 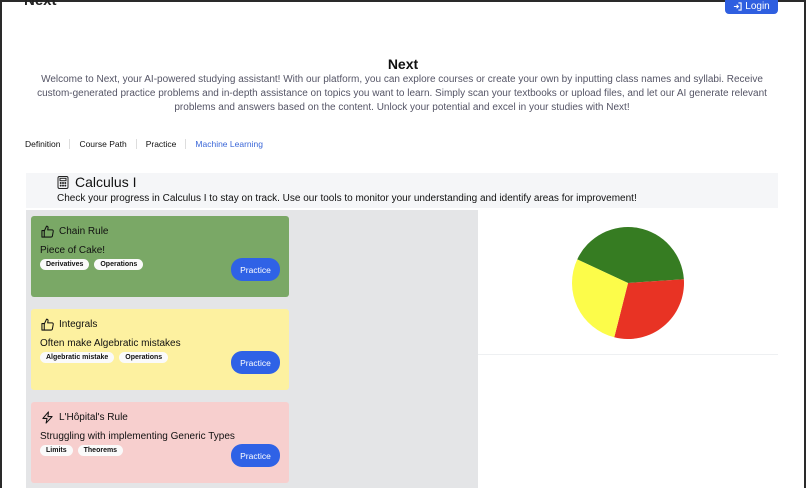 I want to click on login-button: Login, so click(x=751, y=7).